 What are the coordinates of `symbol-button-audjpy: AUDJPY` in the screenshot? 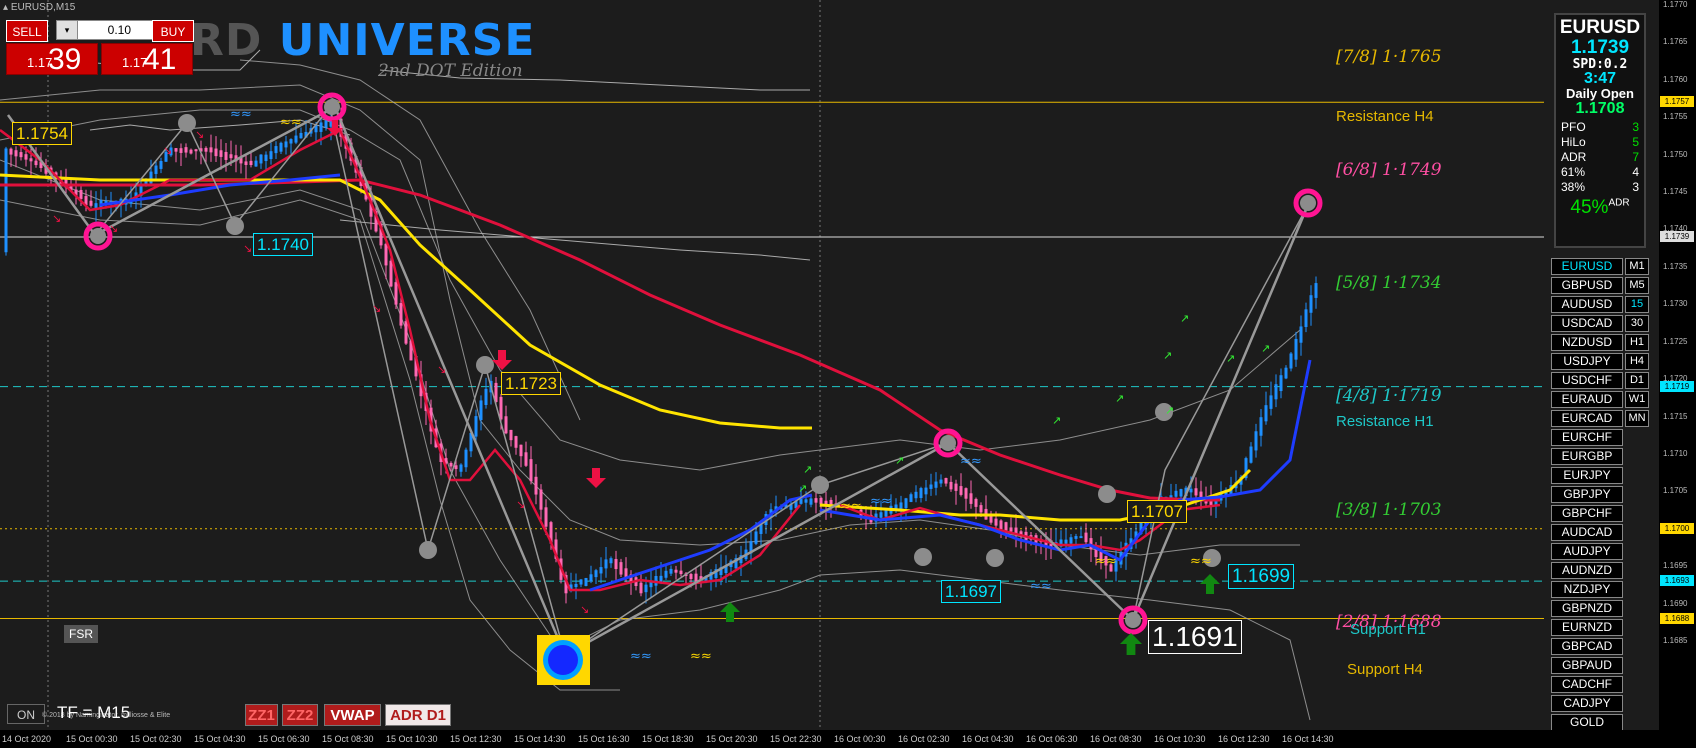 It's located at (1587, 551).